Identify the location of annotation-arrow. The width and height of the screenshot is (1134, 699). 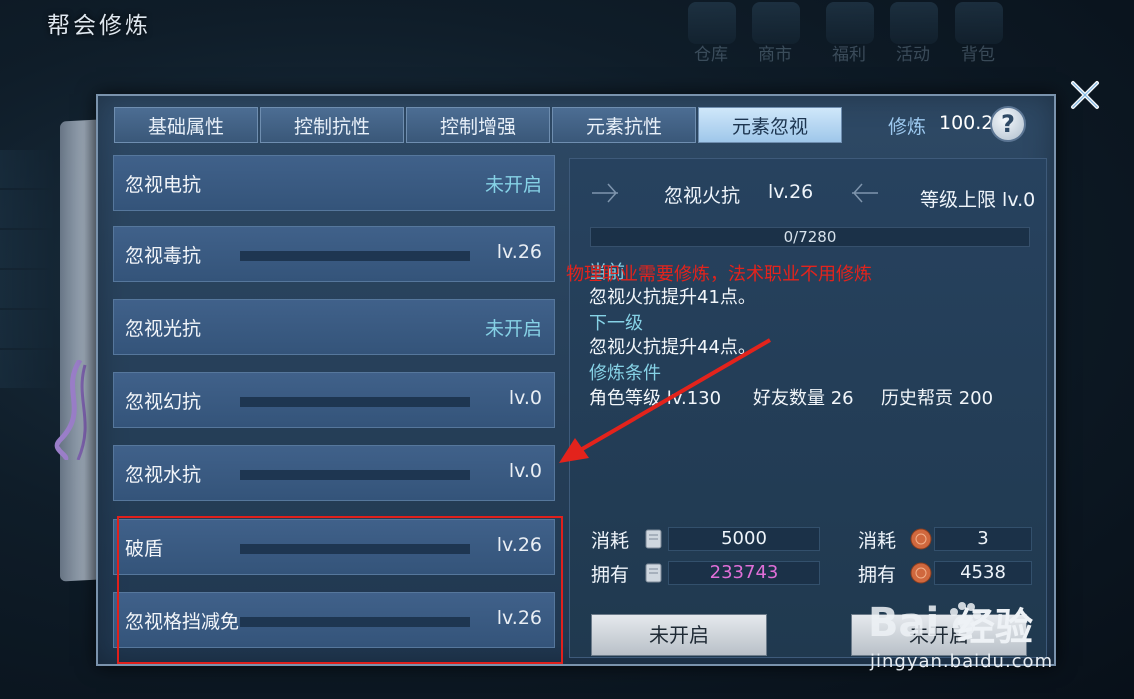
(665, 400).